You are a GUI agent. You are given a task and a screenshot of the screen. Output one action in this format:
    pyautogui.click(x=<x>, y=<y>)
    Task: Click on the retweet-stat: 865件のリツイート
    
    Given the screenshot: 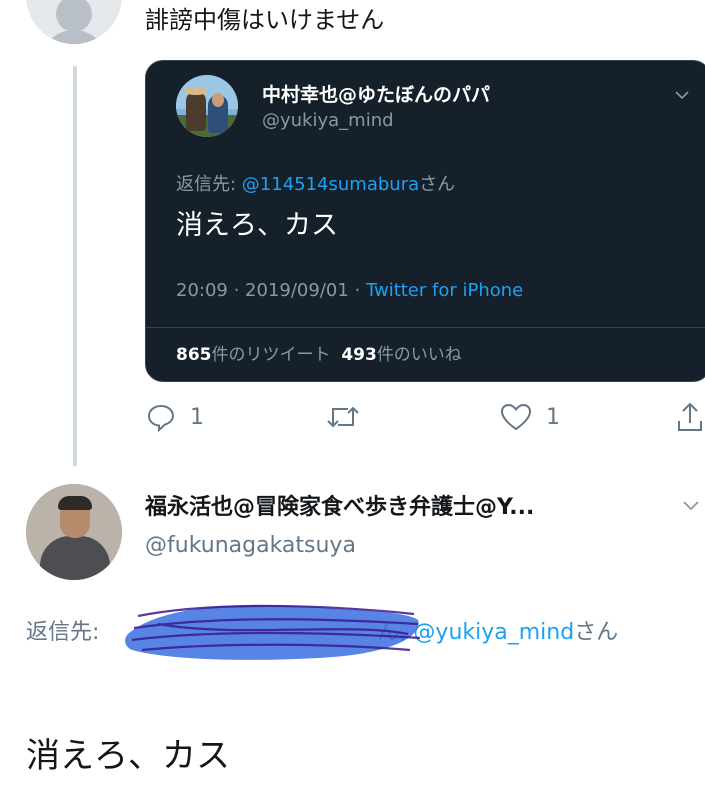 What is the action you would take?
    pyautogui.click(x=253, y=355)
    